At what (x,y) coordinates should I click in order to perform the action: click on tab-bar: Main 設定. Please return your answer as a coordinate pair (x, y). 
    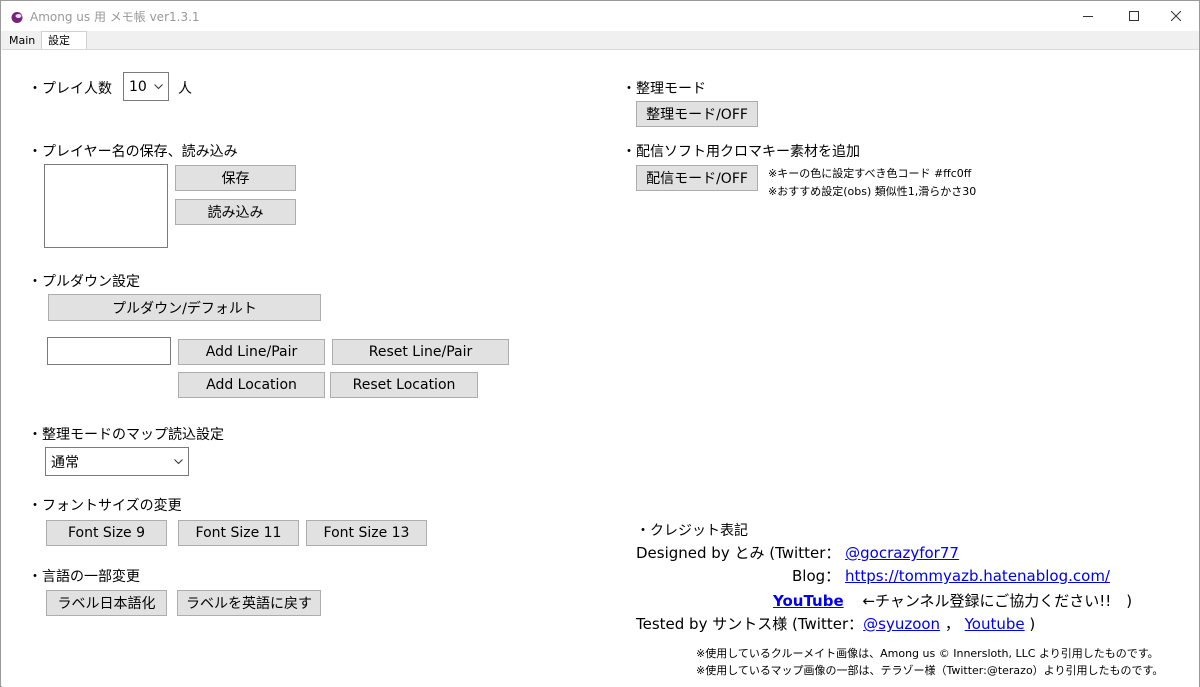
    Looking at the image, I should click on (600, 40).